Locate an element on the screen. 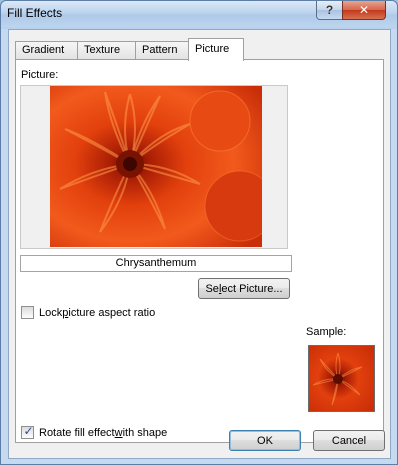 This screenshot has height=465, width=398. rotate-fill-accel: w is located at coordinates (118, 432).